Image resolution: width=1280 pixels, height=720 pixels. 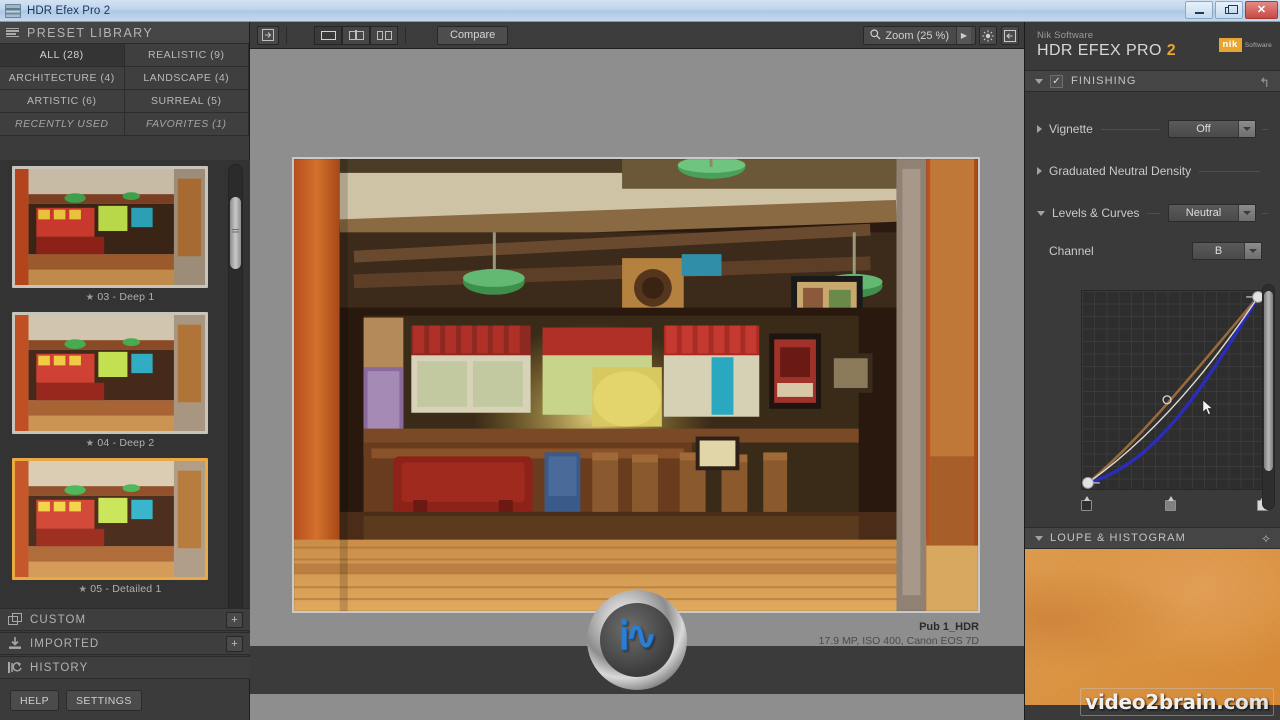 What do you see at coordinates (62, 78) in the screenshot?
I see `category-architecture: ARCHITECTURE (4)` at bounding box center [62, 78].